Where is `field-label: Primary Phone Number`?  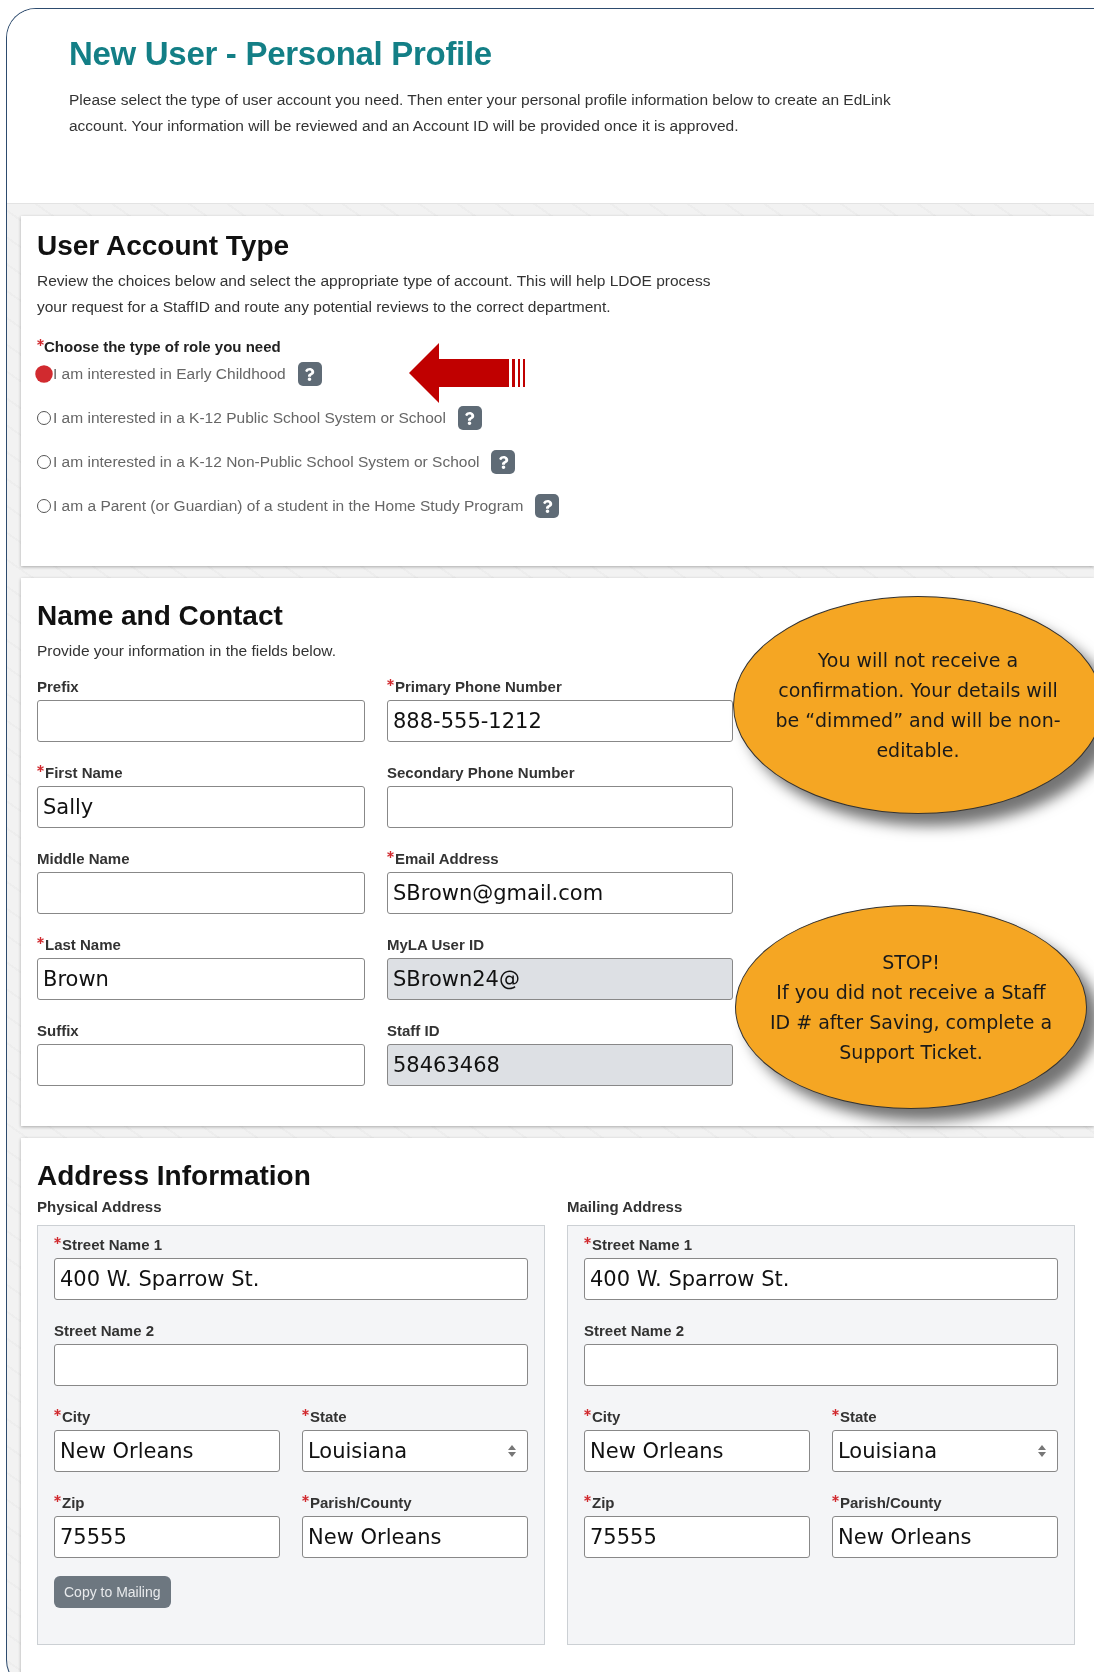 field-label: Primary Phone Number is located at coordinates (560, 686).